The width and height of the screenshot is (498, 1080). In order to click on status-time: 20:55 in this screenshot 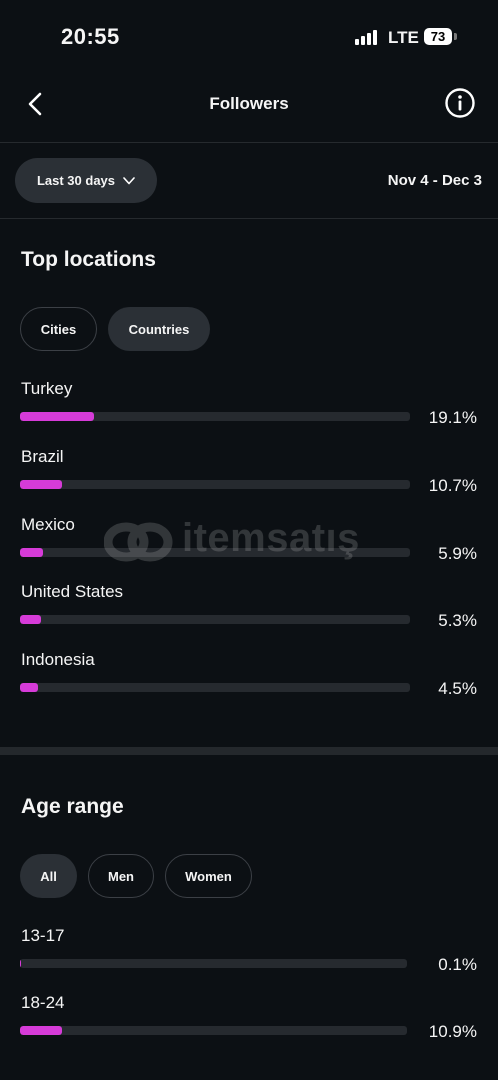, I will do `click(90, 36)`.